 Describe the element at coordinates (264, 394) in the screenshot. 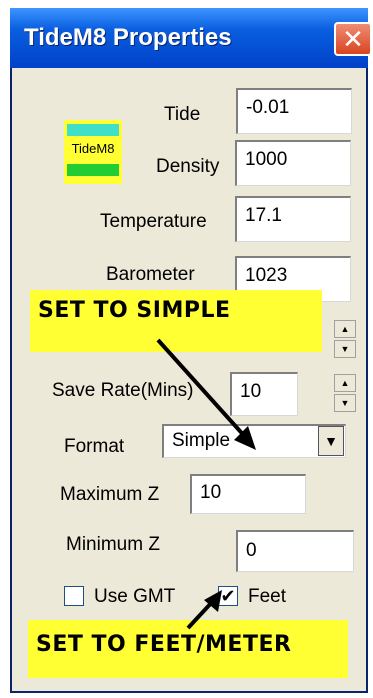

I see `save-rate-input: 10` at that location.